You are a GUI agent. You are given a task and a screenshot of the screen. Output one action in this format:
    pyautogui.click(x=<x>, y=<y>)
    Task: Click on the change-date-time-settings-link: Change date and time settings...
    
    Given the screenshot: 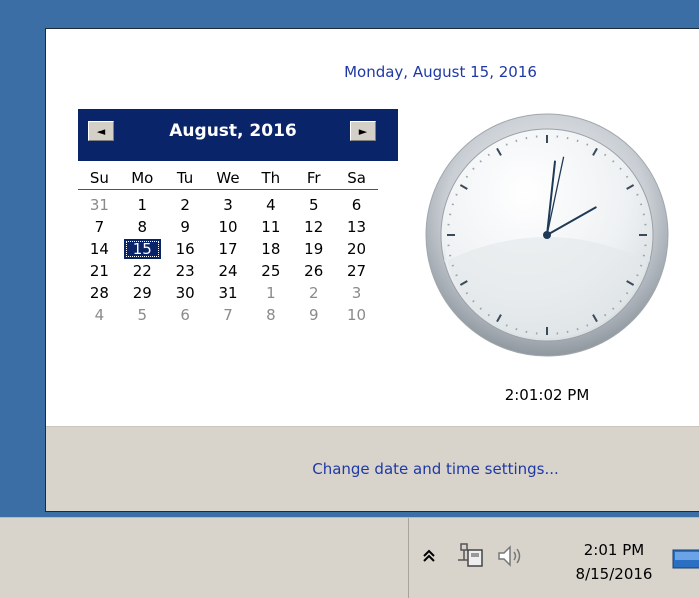 What is the action you would take?
    pyautogui.click(x=375, y=469)
    